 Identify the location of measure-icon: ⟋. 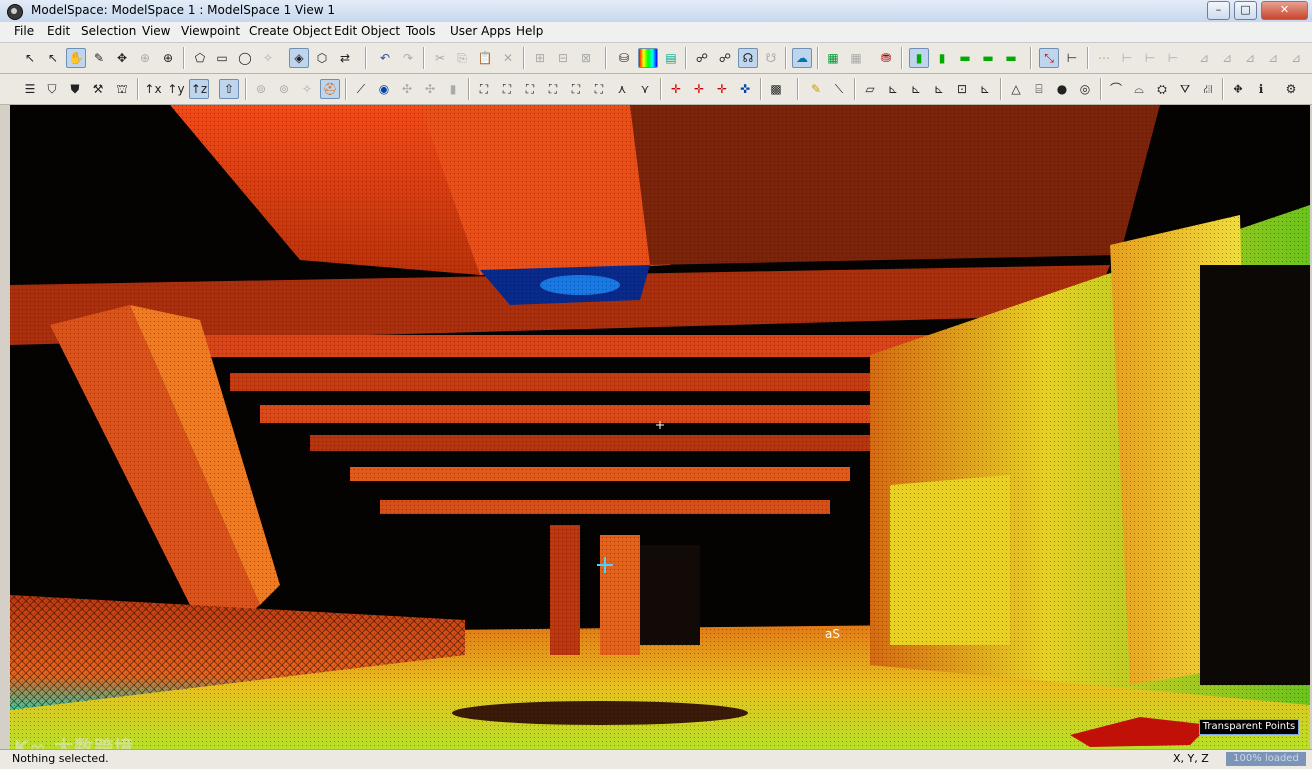
(361, 89).